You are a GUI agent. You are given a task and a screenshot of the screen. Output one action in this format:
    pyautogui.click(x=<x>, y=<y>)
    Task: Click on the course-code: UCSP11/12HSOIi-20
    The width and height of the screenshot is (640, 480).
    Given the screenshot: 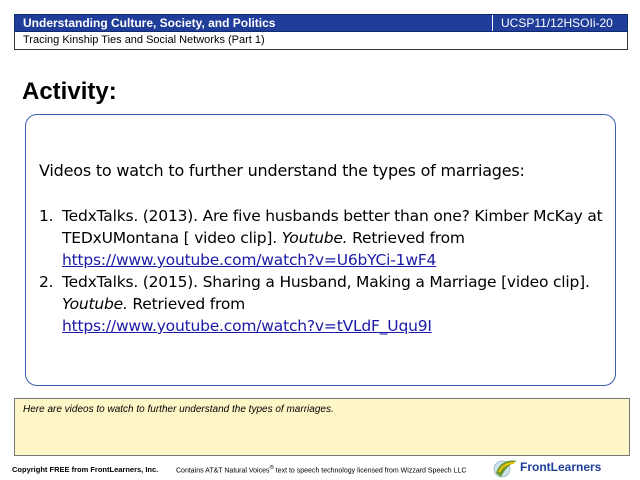 What is the action you would take?
    pyautogui.click(x=557, y=23)
    